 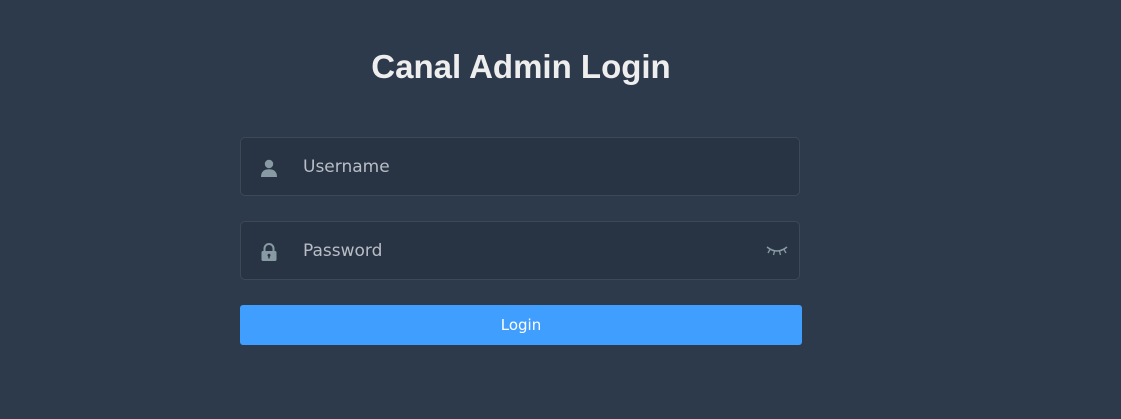 What do you see at coordinates (538, 250) in the screenshot?
I see `password-input` at bounding box center [538, 250].